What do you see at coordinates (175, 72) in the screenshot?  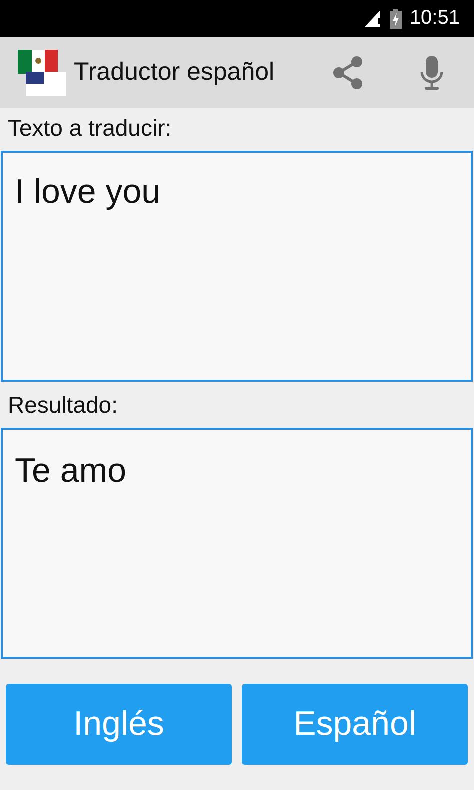 I see `app-title: Traductor español` at bounding box center [175, 72].